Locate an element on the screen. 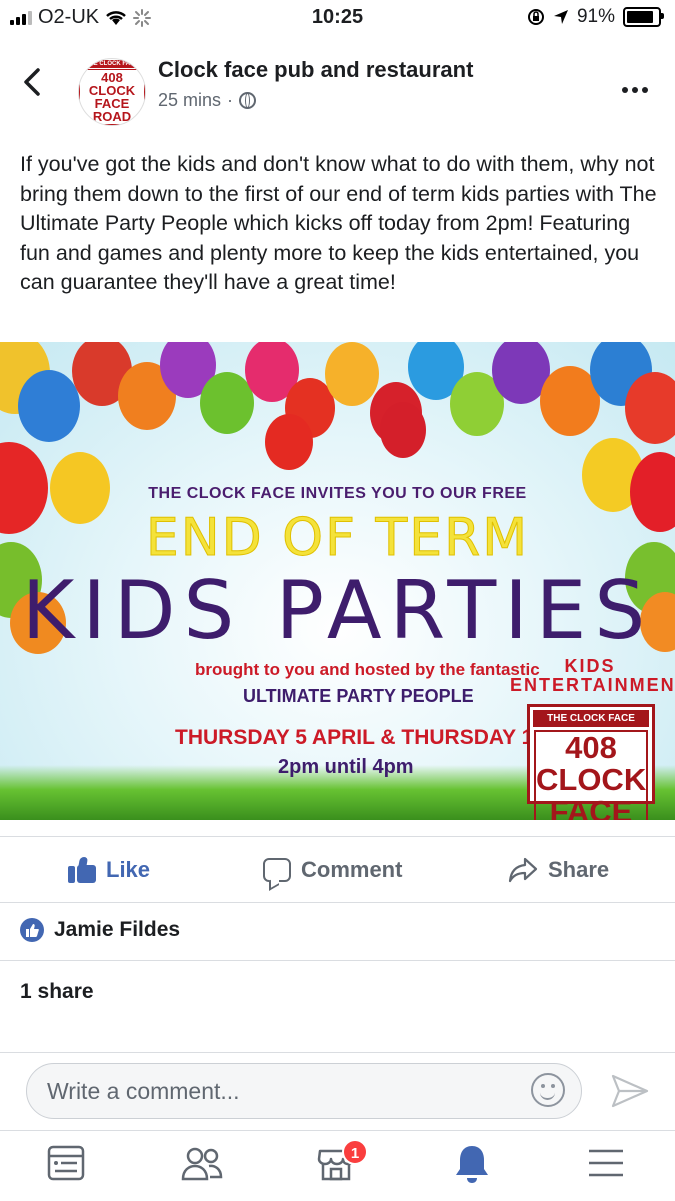 The width and height of the screenshot is (675, 1201). flyer-line-times: 2pm until 4pm is located at coordinates (346, 767).